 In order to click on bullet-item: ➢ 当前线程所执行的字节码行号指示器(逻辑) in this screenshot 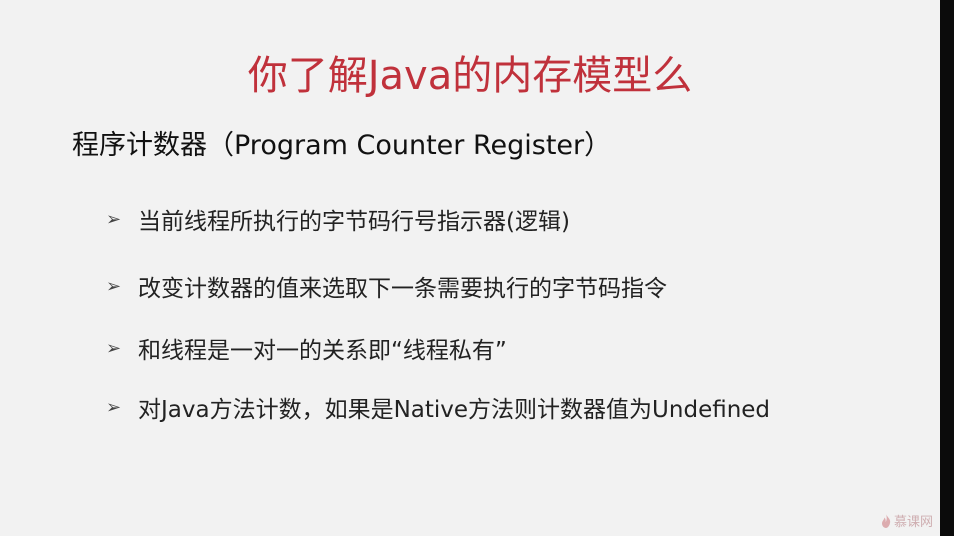, I will do `click(338, 219)`.